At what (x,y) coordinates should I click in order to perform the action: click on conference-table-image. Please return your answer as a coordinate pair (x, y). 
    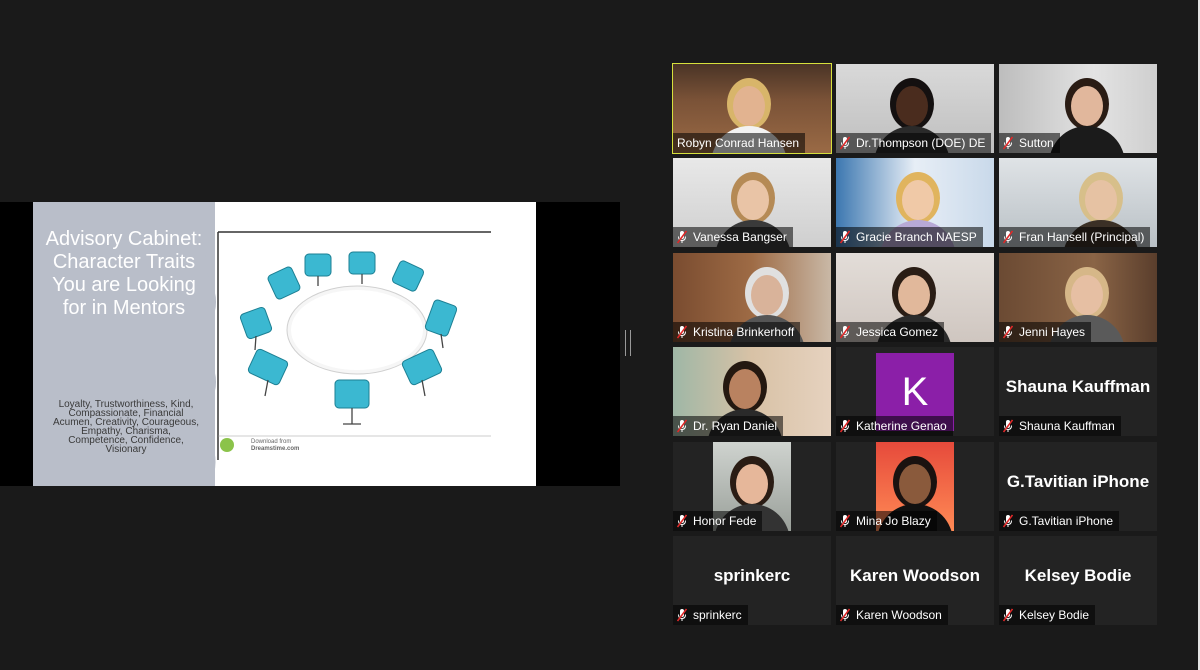
    Looking at the image, I should click on (354, 345).